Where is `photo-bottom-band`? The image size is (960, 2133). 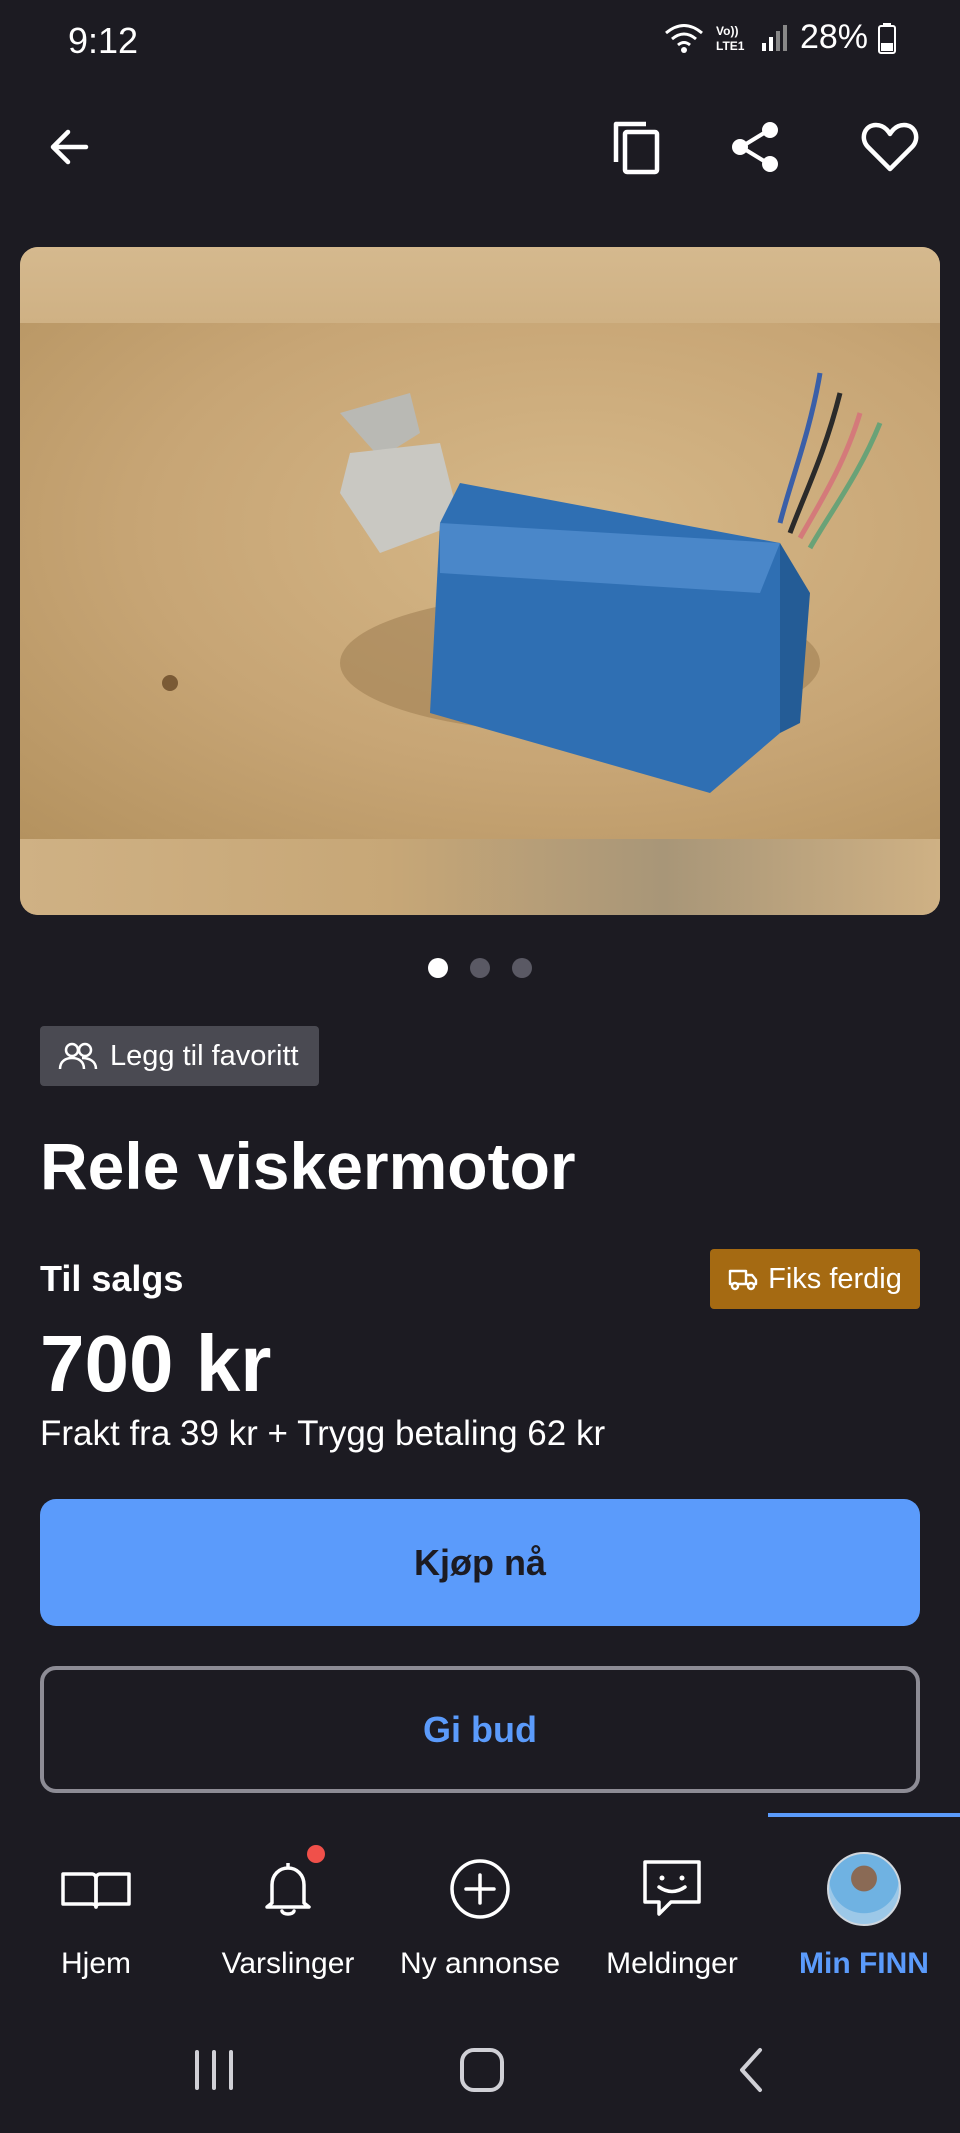
photo-bottom-band is located at coordinates (480, 877).